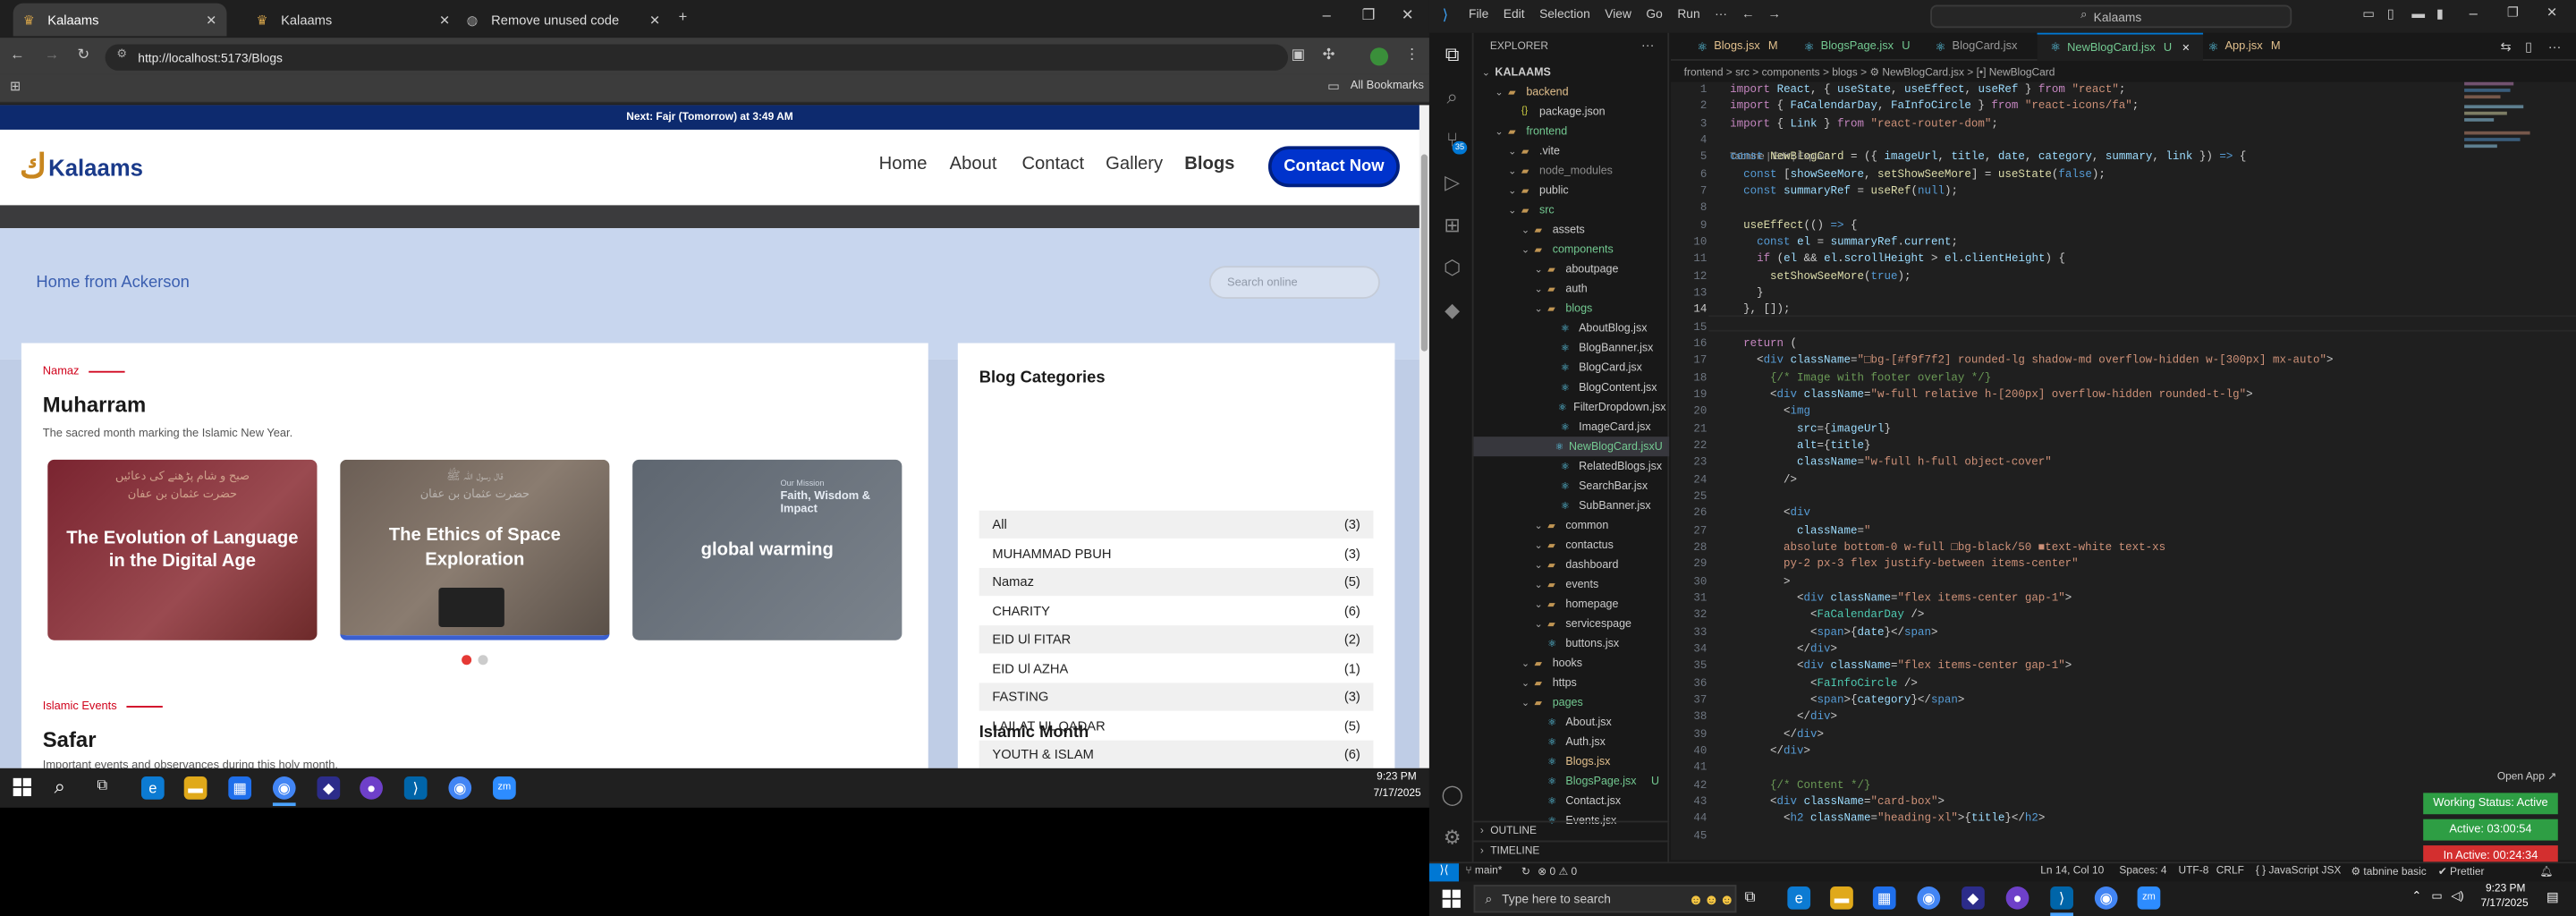 This screenshot has height=916, width=2576. Describe the element at coordinates (1760, 310) in the screenshot. I see `code-line: }, []);` at that location.